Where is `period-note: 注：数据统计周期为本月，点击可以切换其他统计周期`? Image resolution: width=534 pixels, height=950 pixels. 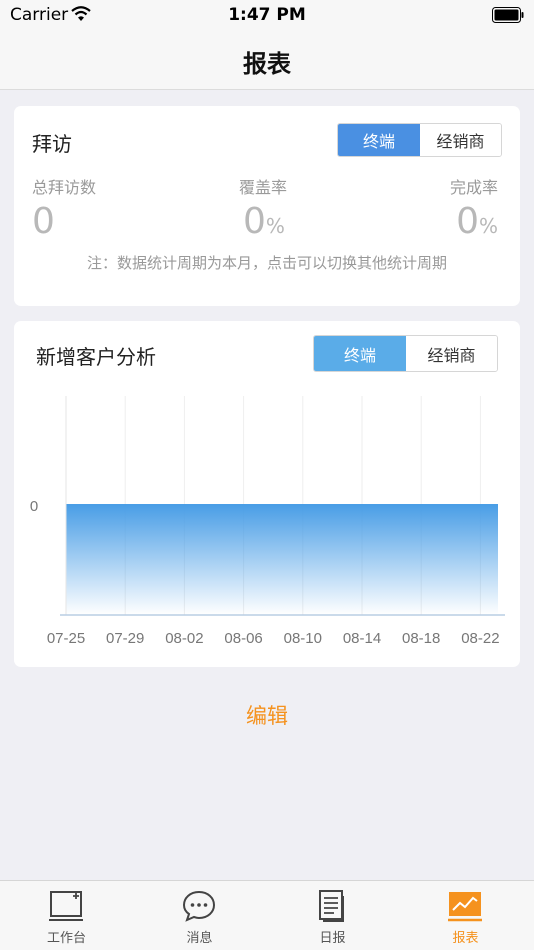 period-note: 注：数据统计周期为本月，点击可以切换其他统计周期 is located at coordinates (267, 262).